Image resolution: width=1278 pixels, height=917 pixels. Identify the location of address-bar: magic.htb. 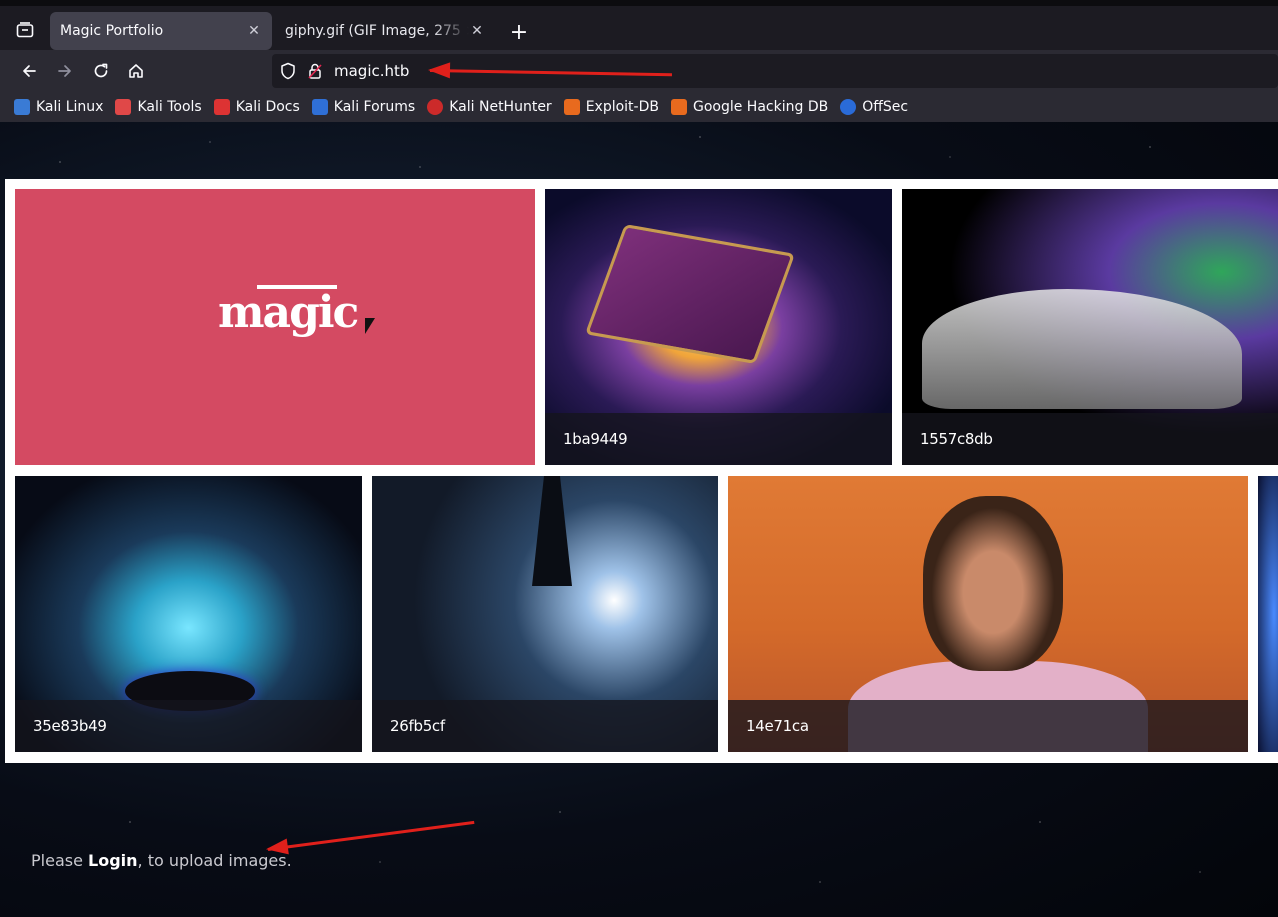
(775, 71).